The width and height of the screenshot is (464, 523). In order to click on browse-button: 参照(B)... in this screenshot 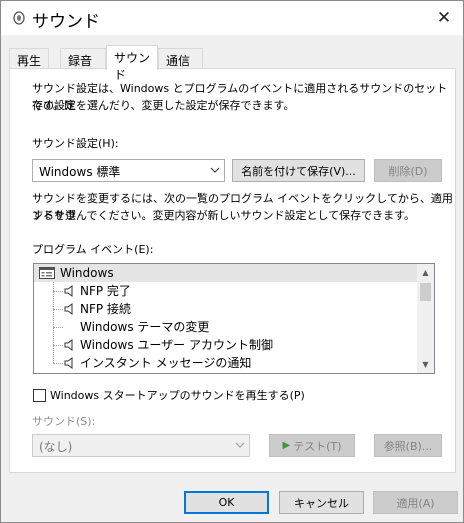, I will do `click(408, 445)`.